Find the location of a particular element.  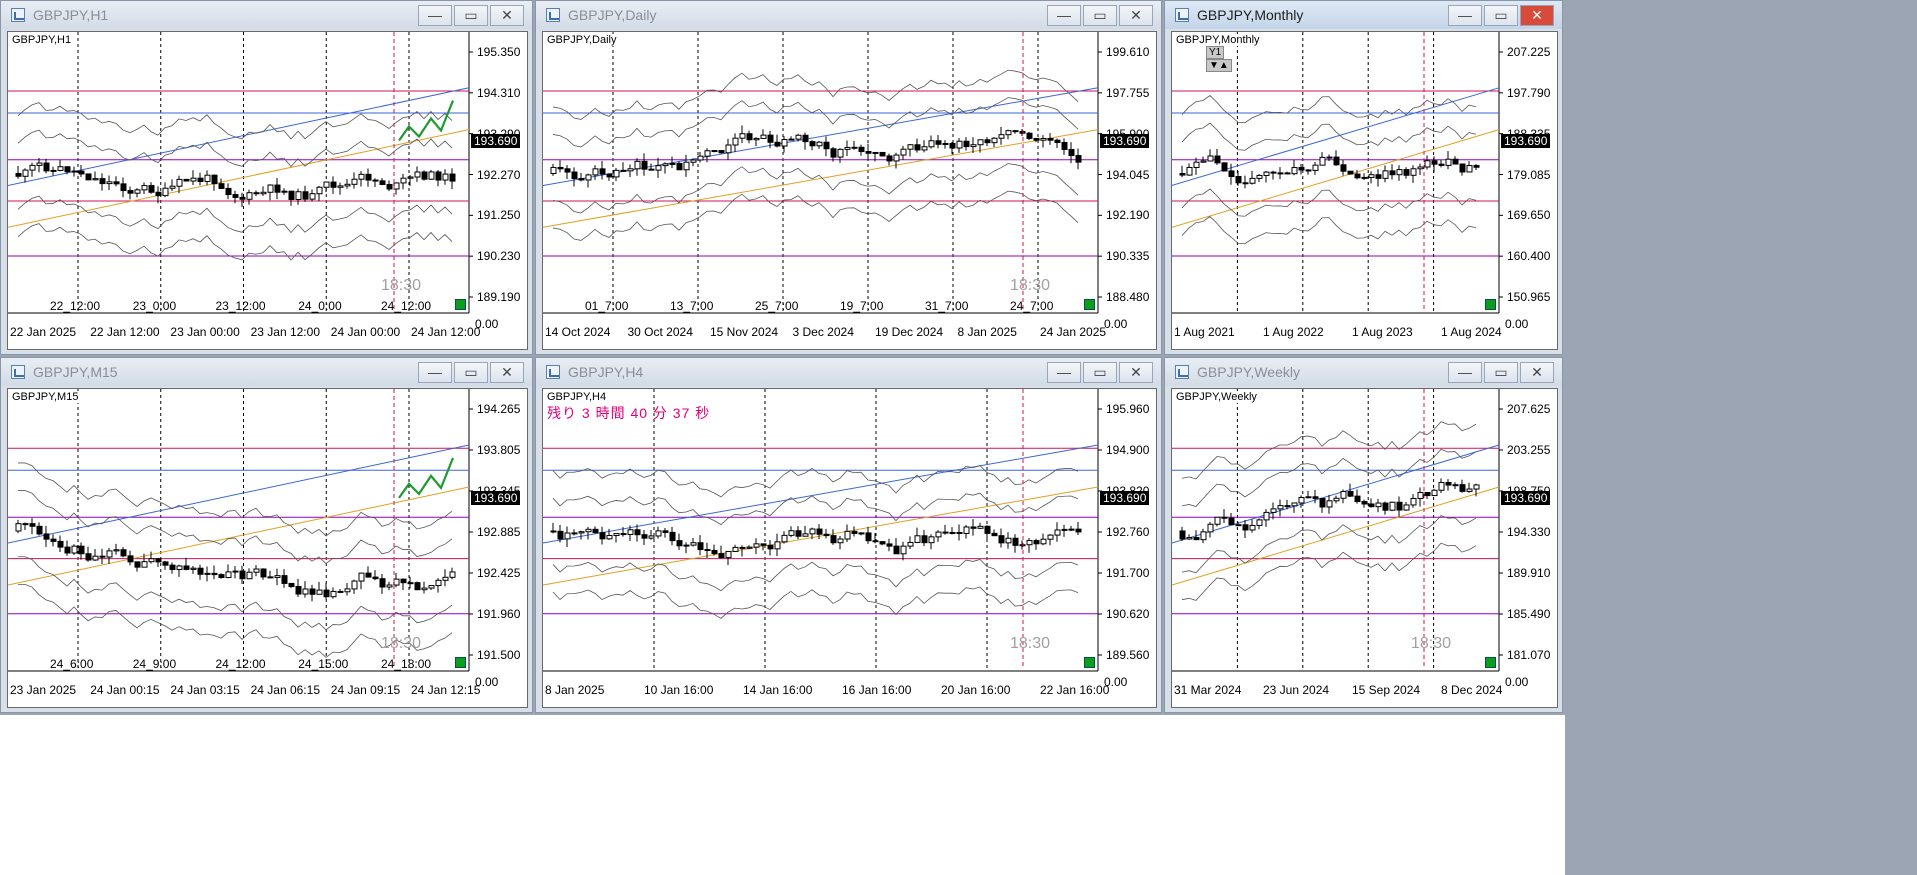

window-title: GBPJPY,Monthly is located at coordinates (1250, 15).